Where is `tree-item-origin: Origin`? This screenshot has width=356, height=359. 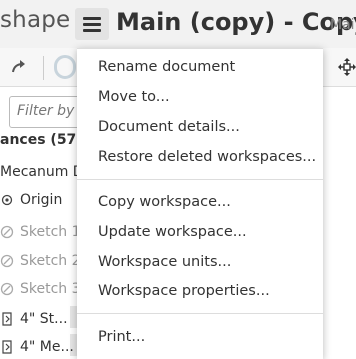 tree-item-origin: Origin is located at coordinates (31, 200).